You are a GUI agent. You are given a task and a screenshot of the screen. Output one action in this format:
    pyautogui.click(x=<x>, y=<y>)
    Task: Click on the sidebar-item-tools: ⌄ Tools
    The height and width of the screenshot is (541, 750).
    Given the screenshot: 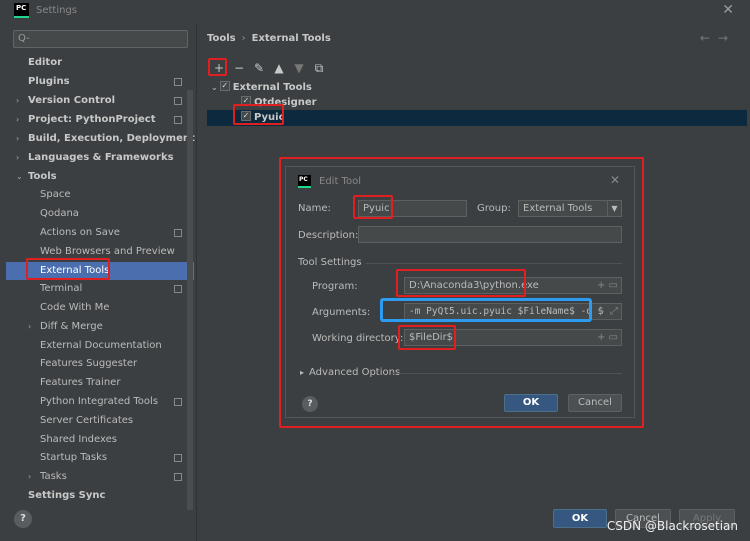 What is the action you would take?
    pyautogui.click(x=100, y=177)
    